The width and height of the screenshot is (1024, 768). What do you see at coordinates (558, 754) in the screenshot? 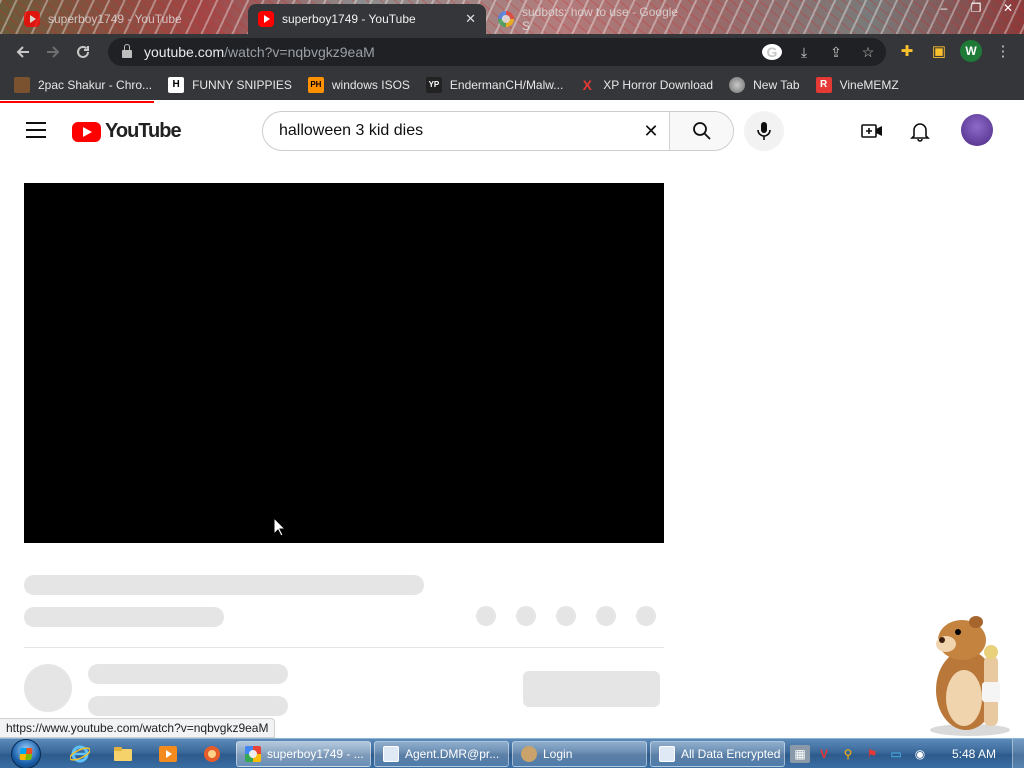
I see `taskbar-item-label: Login` at bounding box center [558, 754].